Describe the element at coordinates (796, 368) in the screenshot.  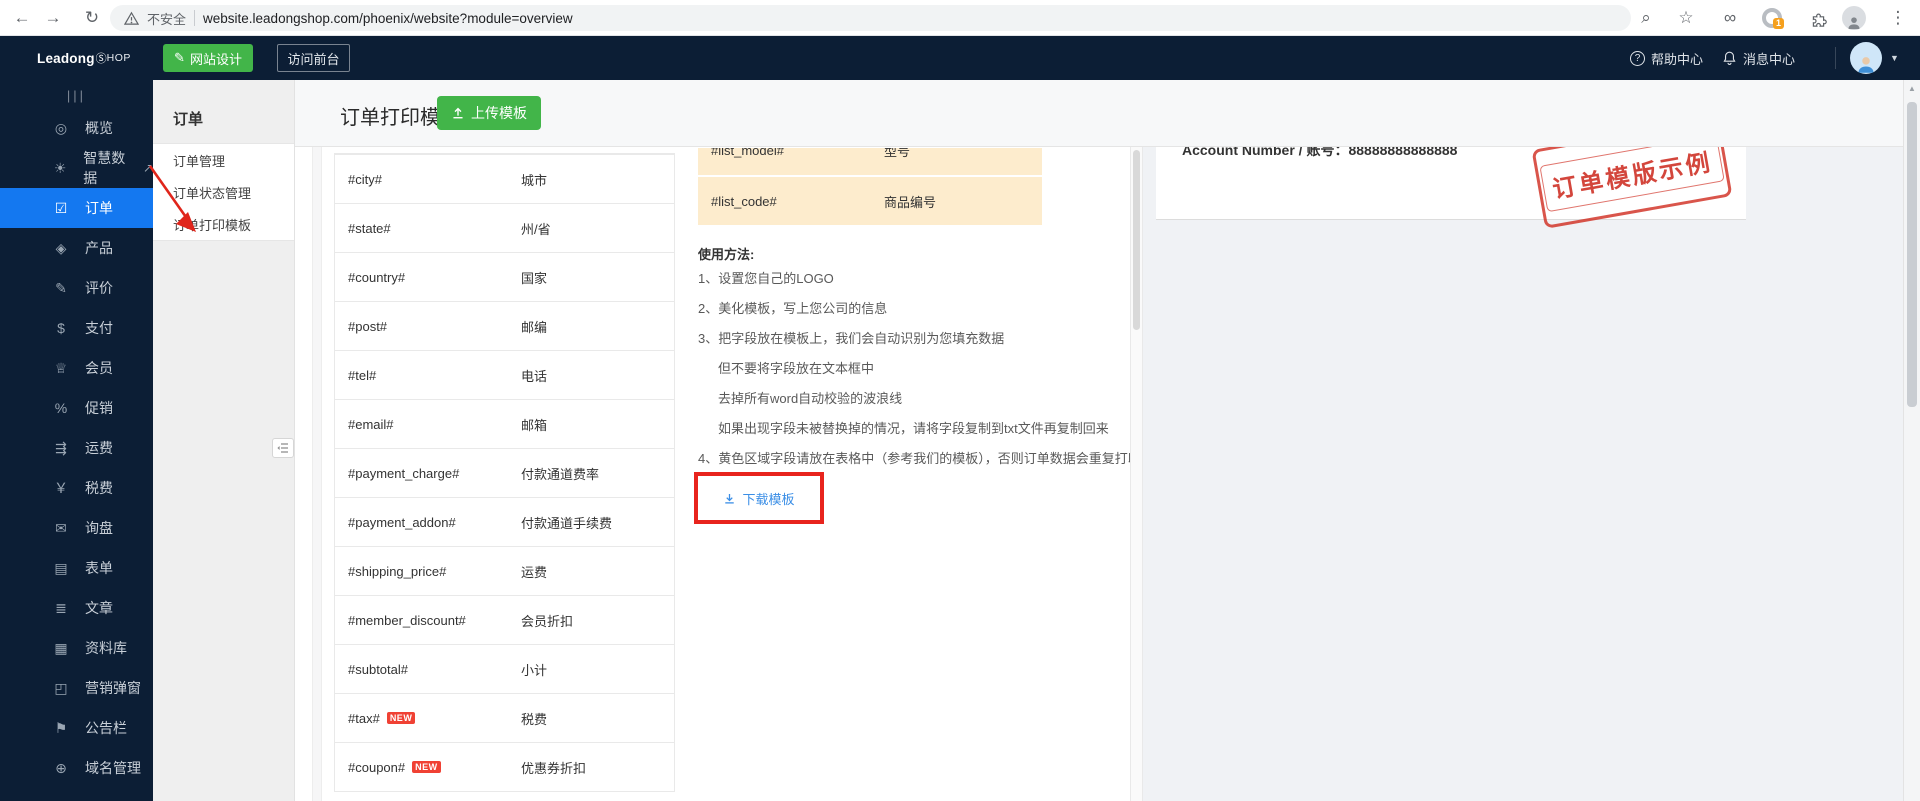
I see `usage-line-text: 但不要将字段放在文本框中` at that location.